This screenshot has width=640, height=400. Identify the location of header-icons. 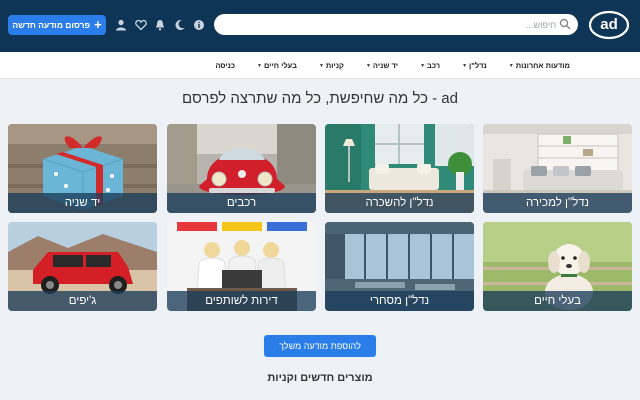
(160, 25).